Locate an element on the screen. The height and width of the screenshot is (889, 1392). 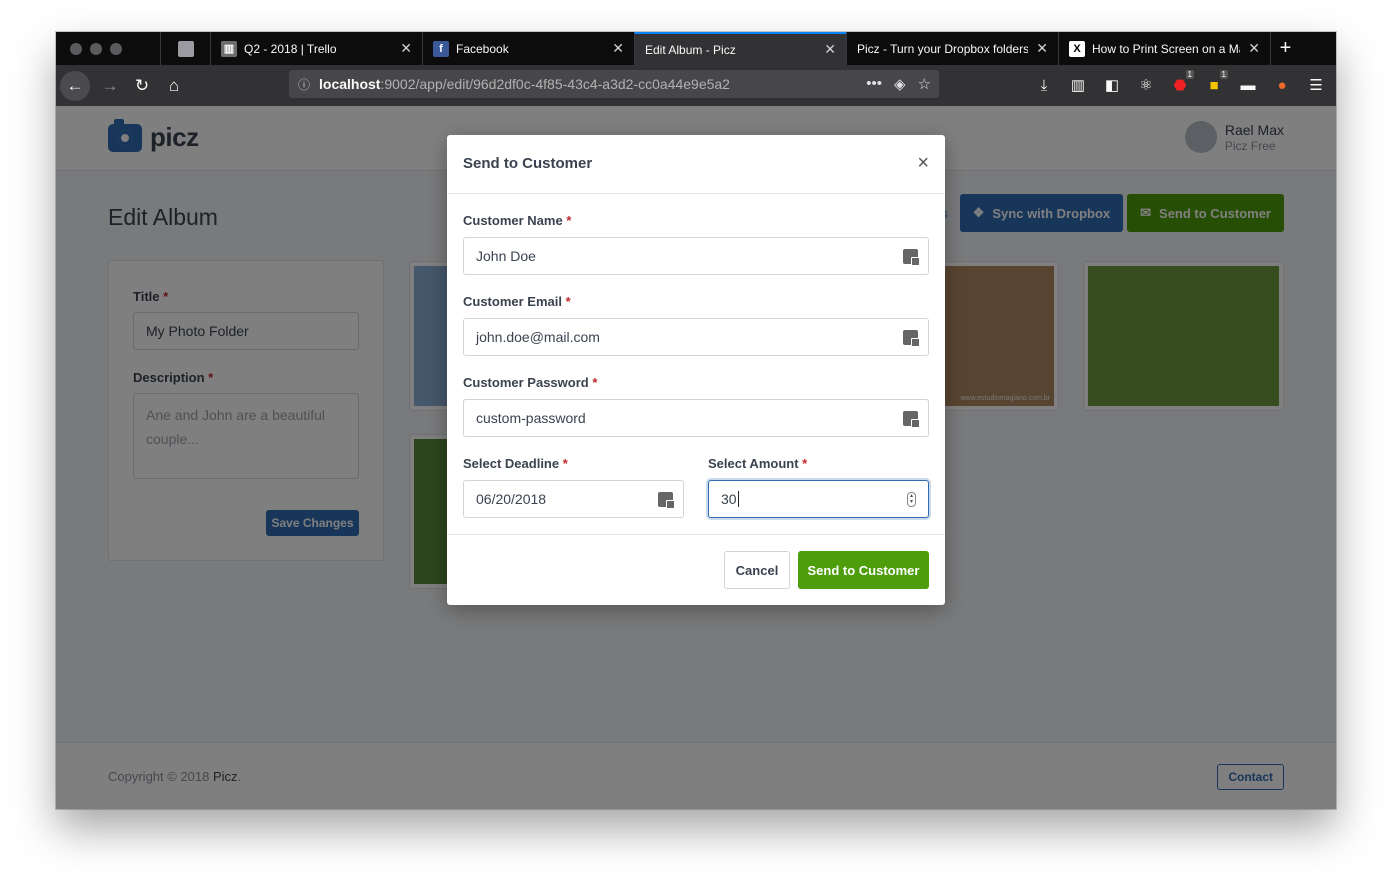
pinned-tab-icon is located at coordinates (185, 48).